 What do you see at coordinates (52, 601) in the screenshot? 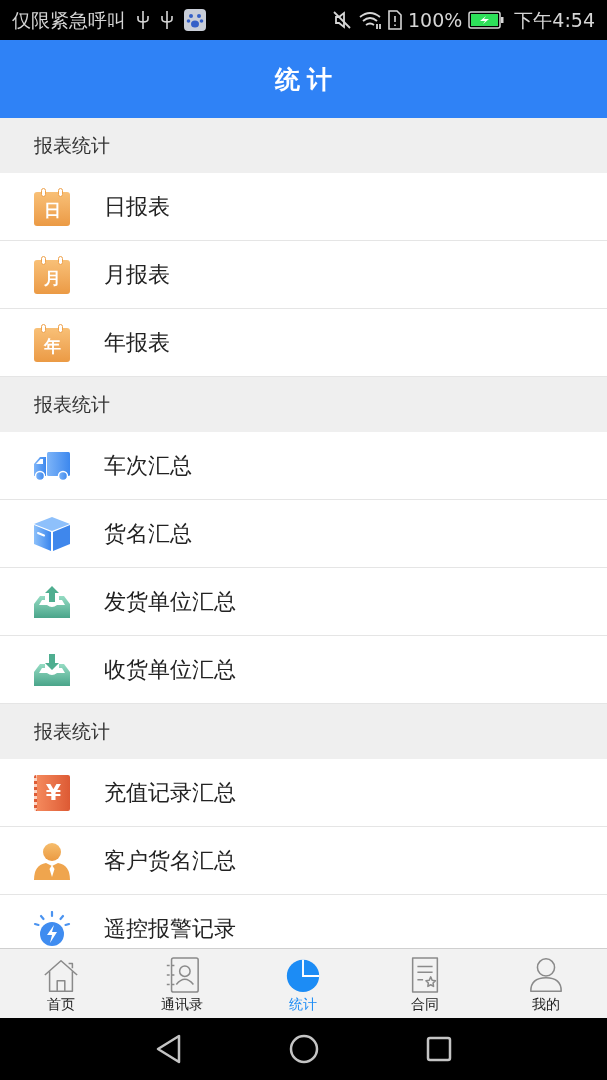
I see `tray-upload-icon` at bounding box center [52, 601].